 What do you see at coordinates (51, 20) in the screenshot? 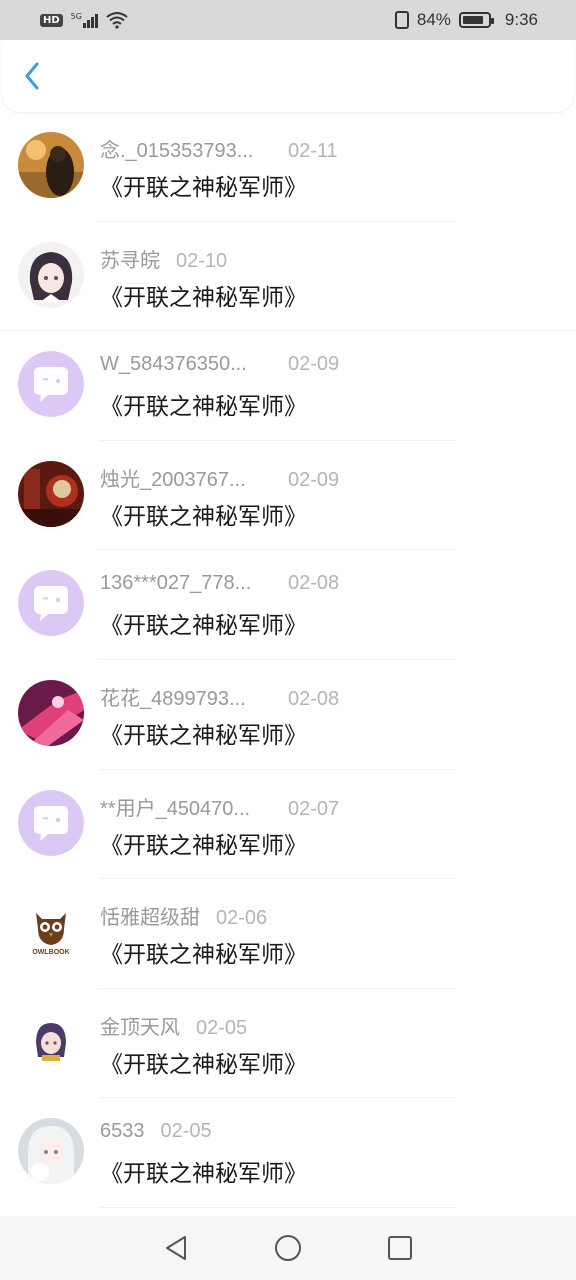
I see `hd-badge: HD` at bounding box center [51, 20].